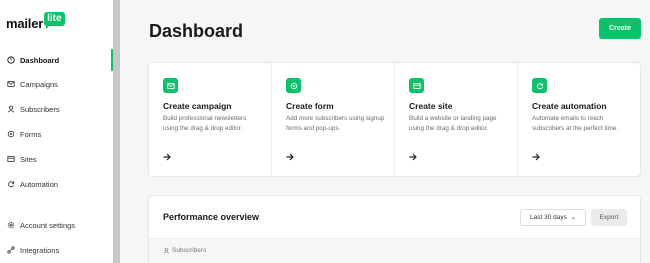  Describe the element at coordinates (54, 20) in the screenshot. I see `logo-badge: lite` at that location.